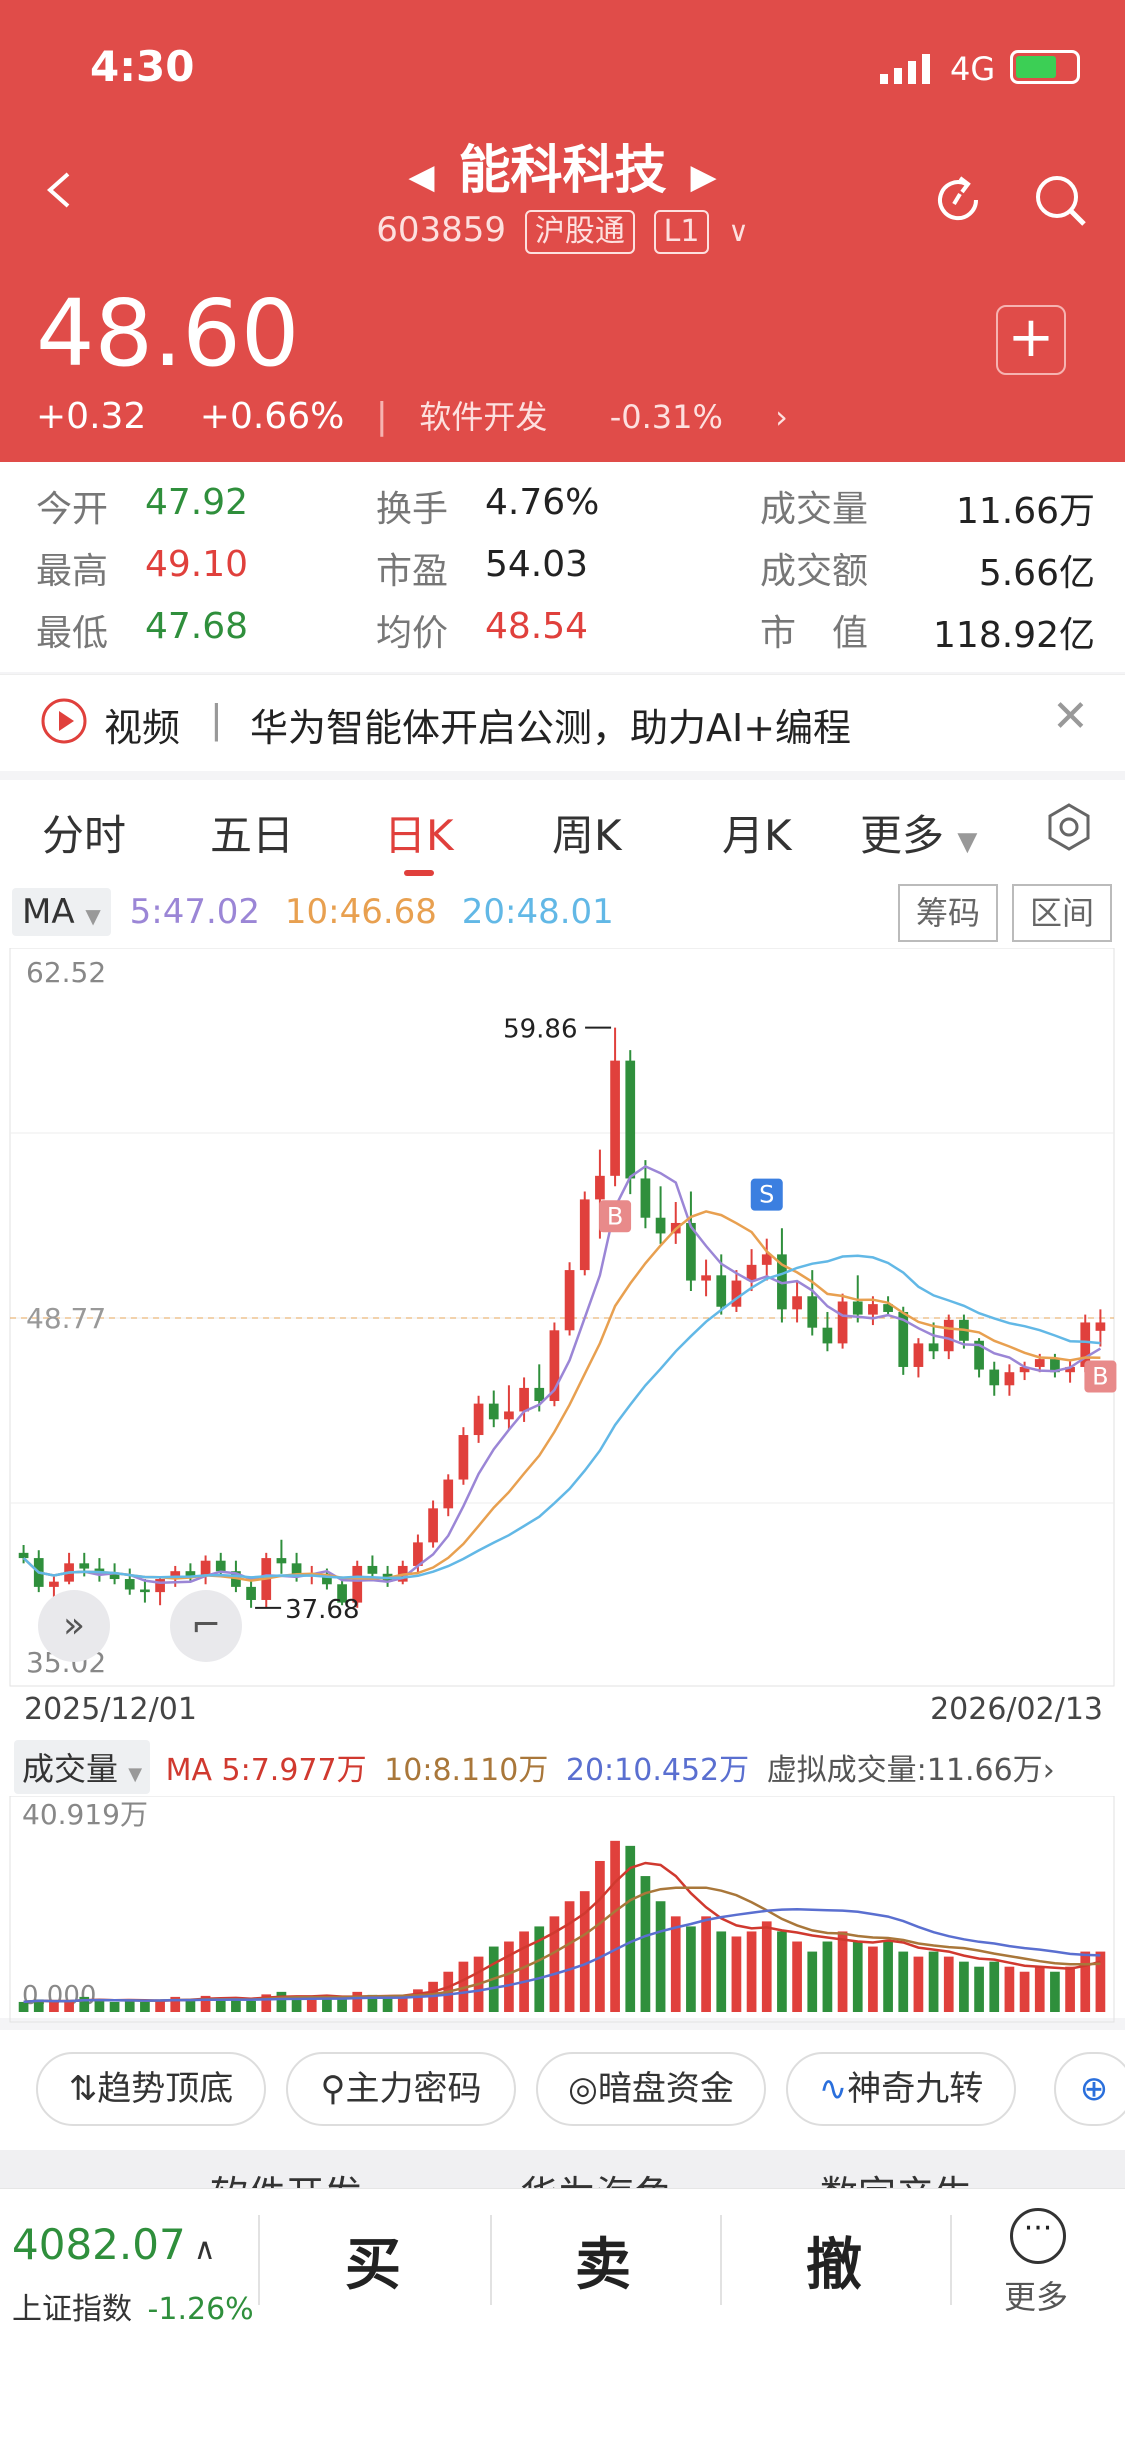 Image resolution: width=1125 pixels, height=2437 pixels. I want to click on close-icon: ✕, so click(1070, 716).